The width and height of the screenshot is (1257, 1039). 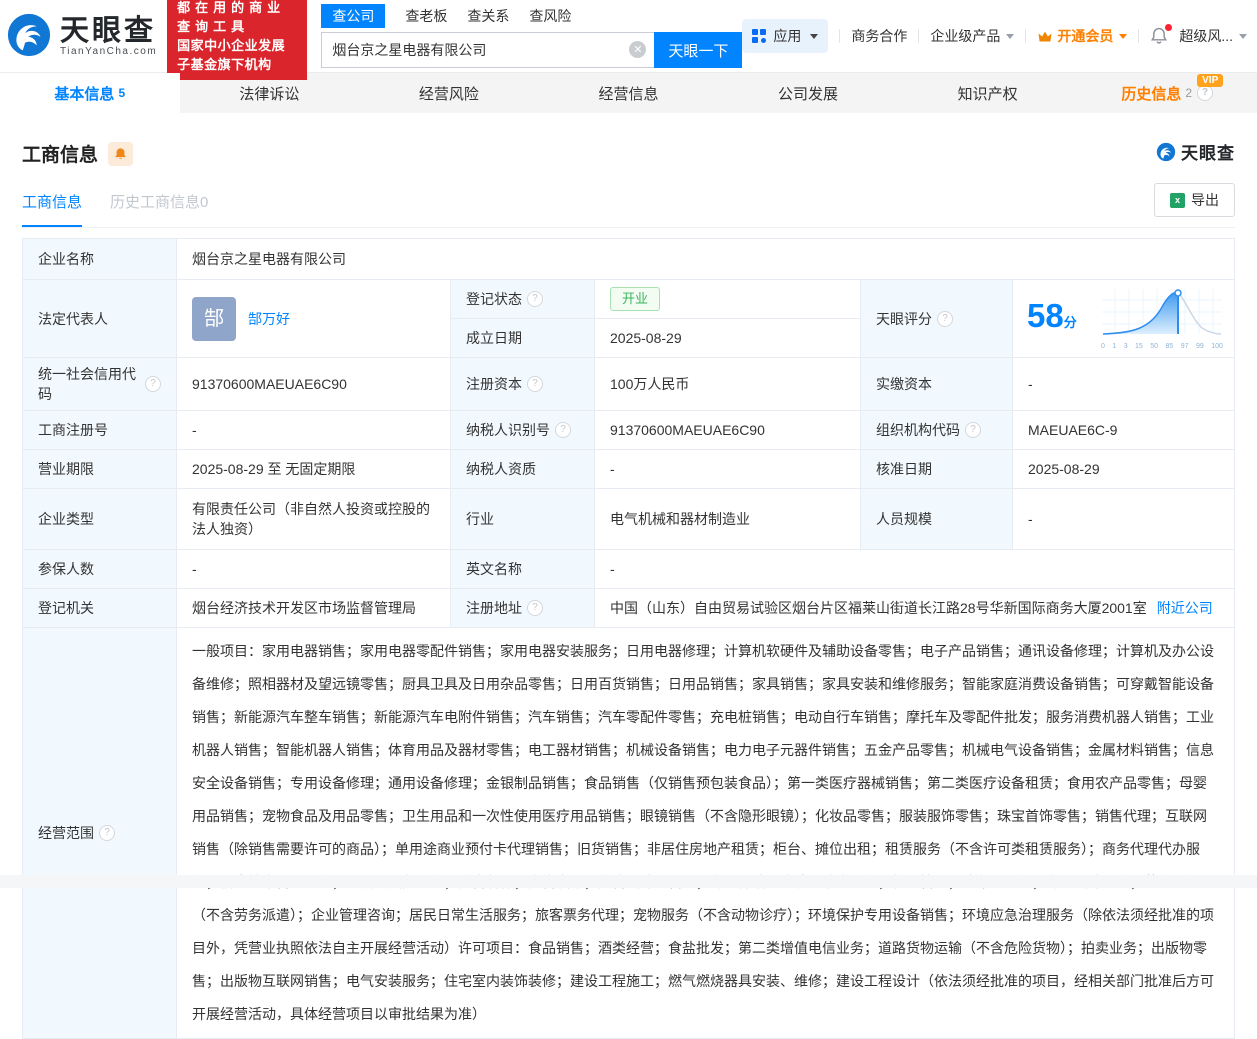 What do you see at coordinates (100, 384) in the screenshot?
I see `field-label-credit-code: 统一社会信用代码?` at bounding box center [100, 384].